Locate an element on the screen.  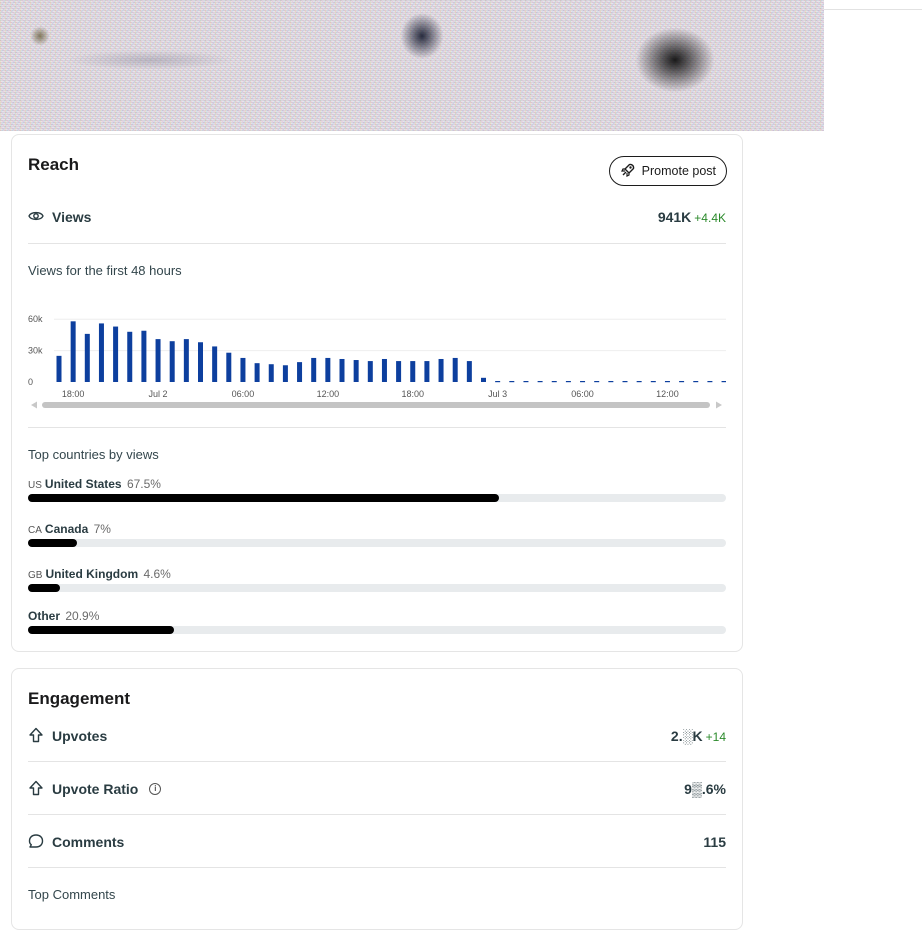
comments-label: Comments is located at coordinates (88, 842).